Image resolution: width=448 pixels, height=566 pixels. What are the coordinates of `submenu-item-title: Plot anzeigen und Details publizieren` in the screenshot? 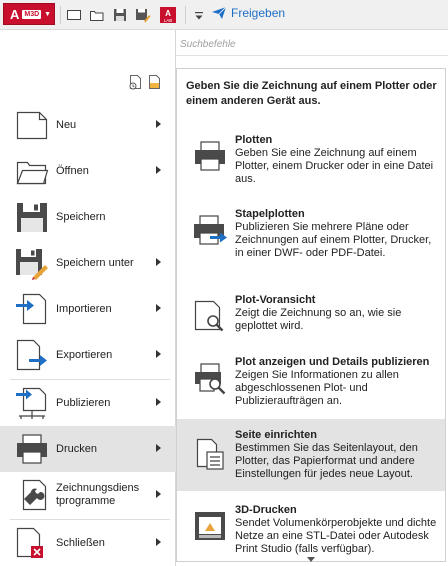 It's located at (332, 362).